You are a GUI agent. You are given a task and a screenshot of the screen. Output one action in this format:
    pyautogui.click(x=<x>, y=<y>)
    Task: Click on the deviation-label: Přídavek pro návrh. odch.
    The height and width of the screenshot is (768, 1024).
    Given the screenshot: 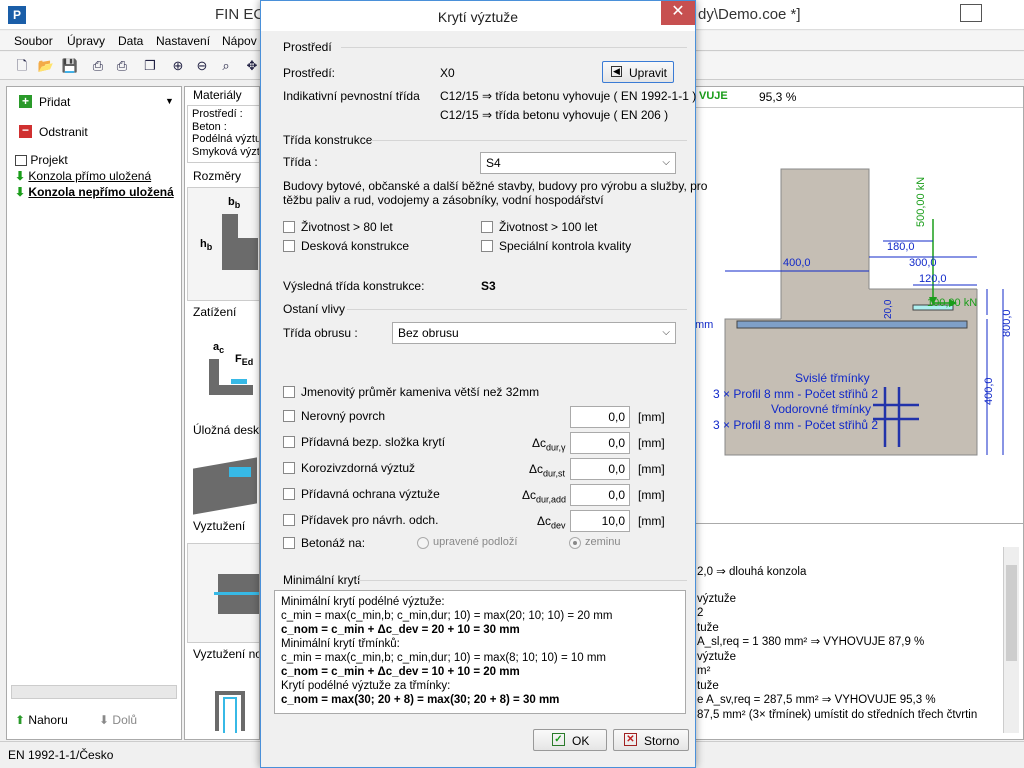 What is the action you would take?
    pyautogui.click(x=370, y=520)
    